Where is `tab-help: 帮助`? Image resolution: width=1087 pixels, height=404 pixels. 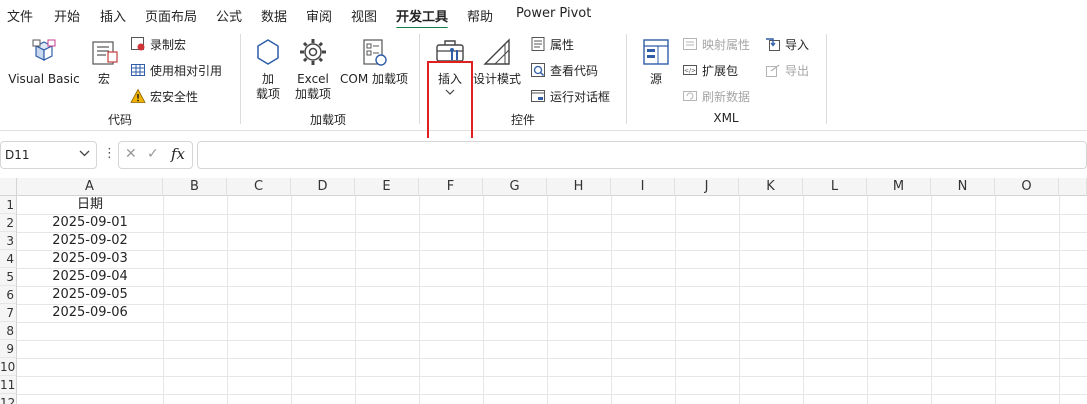
tab-help: 帮助 is located at coordinates (480, 15).